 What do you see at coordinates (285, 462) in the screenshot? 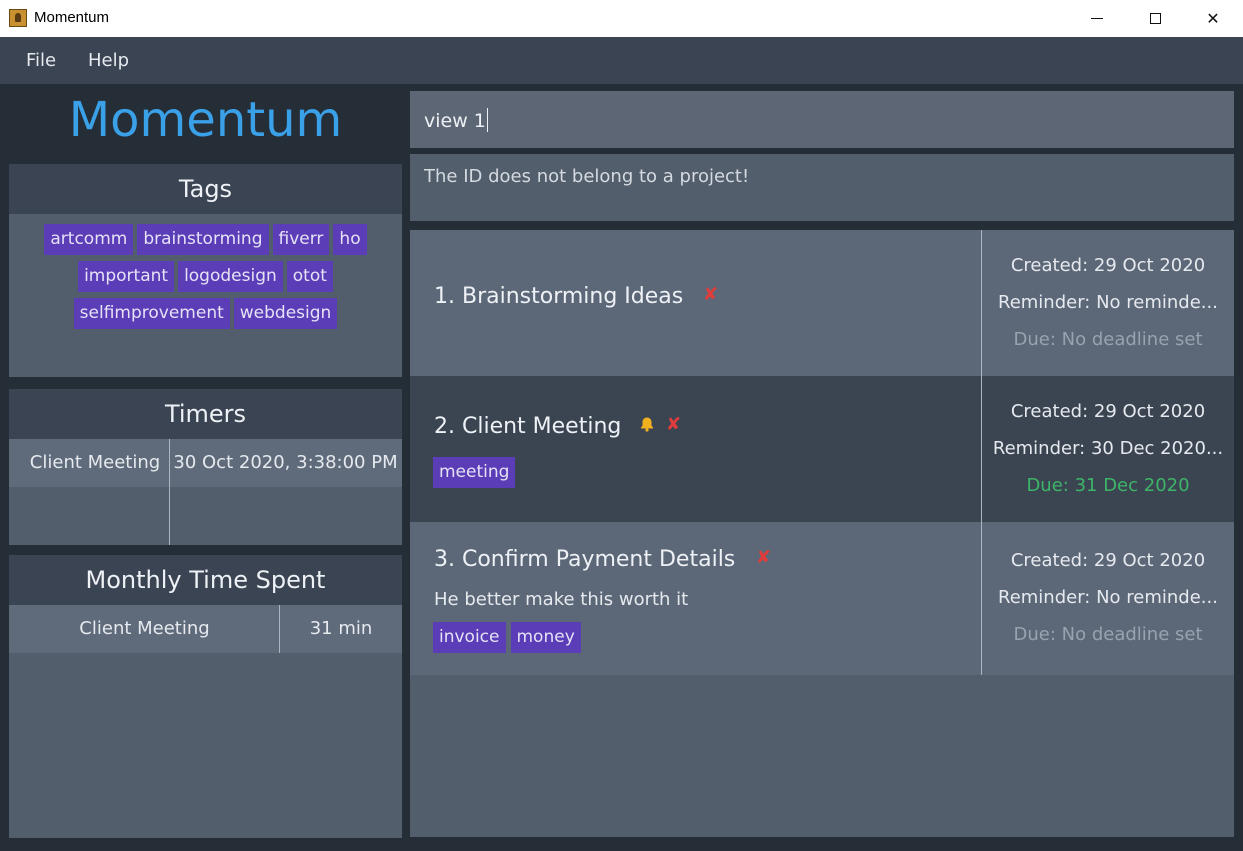
I see `timer-start-time: 30 Oct 2020, 3:38:00 PM` at bounding box center [285, 462].